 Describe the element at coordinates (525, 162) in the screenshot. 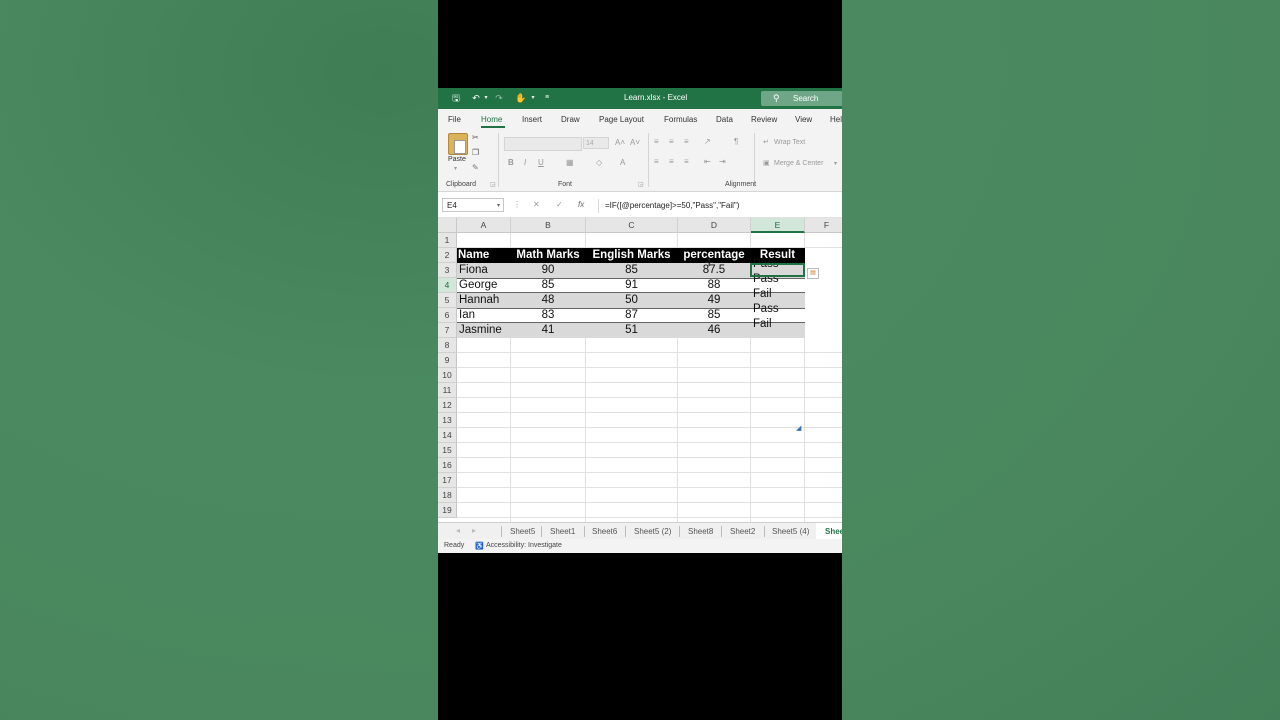

I see `italic-icon: I` at that location.